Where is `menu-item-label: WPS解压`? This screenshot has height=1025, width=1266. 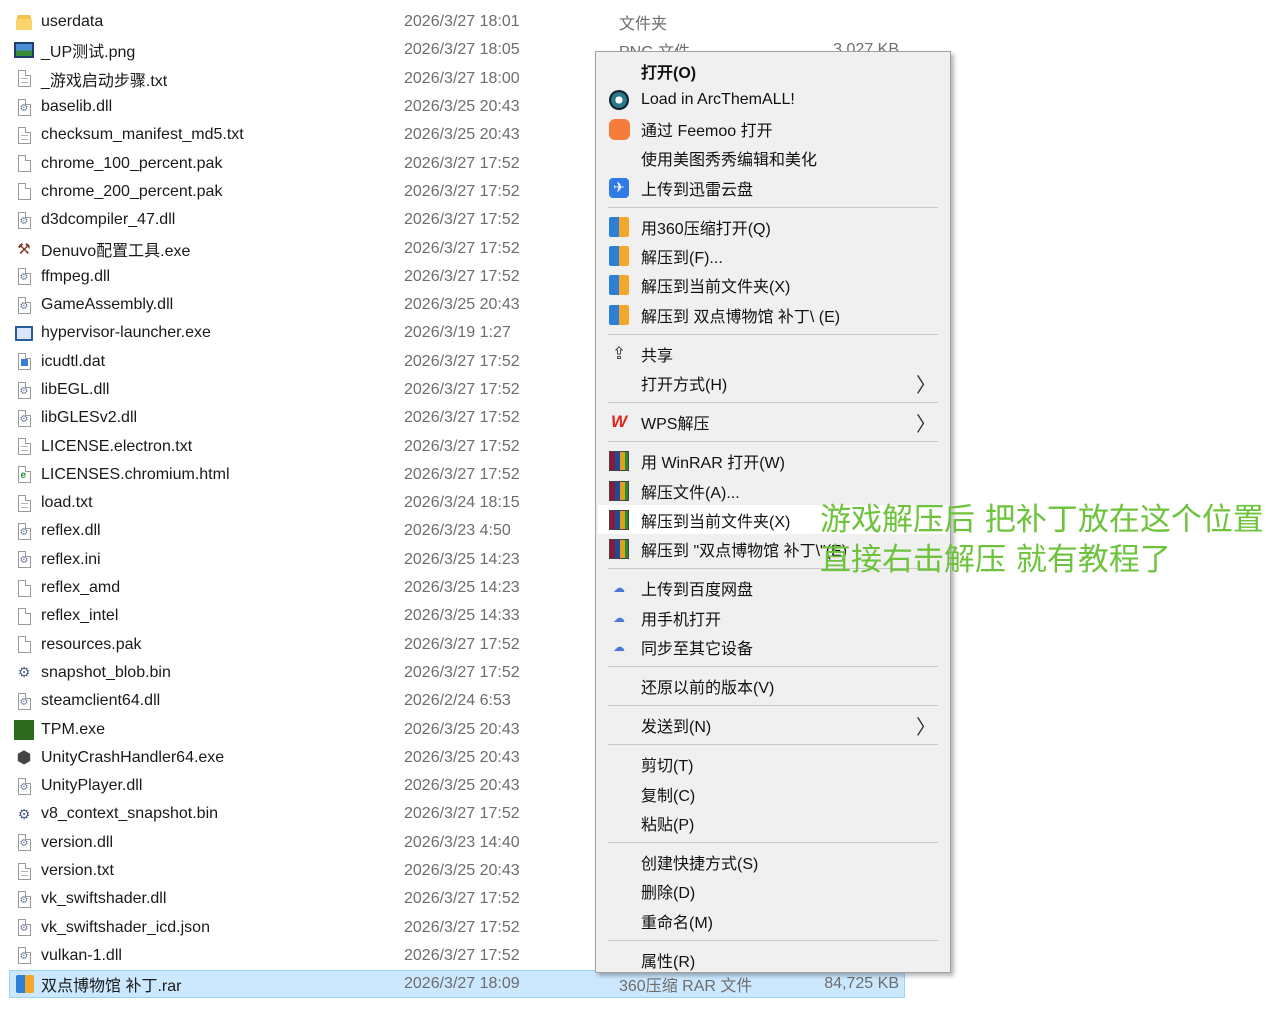
menu-item-label: WPS解压 is located at coordinates (675, 425).